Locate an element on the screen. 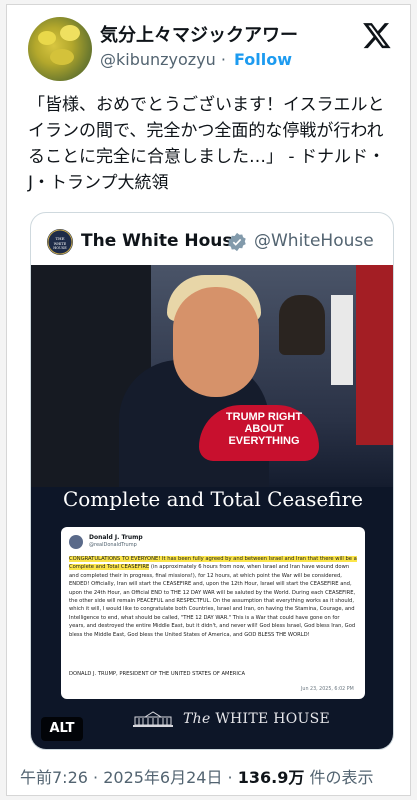 This screenshot has height=800, width=417. user-avatar is located at coordinates (60, 49).